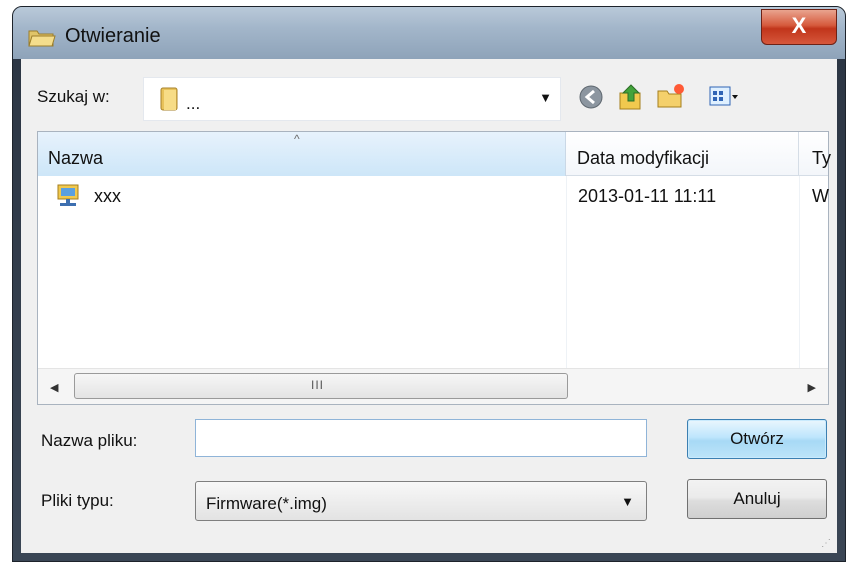  Describe the element at coordinates (812, 387) in the screenshot. I see `scroll-right-arrow-icon: ▶` at that location.